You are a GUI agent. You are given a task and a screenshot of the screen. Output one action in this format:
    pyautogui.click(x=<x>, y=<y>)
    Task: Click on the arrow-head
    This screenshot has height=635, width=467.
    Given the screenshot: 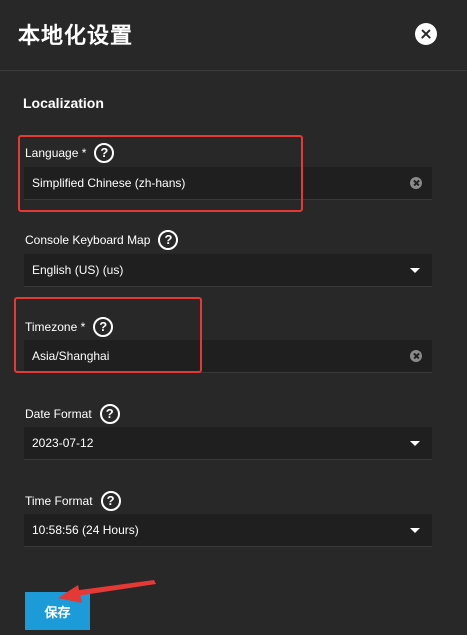 What is the action you would take?
    pyautogui.click(x=70, y=594)
    